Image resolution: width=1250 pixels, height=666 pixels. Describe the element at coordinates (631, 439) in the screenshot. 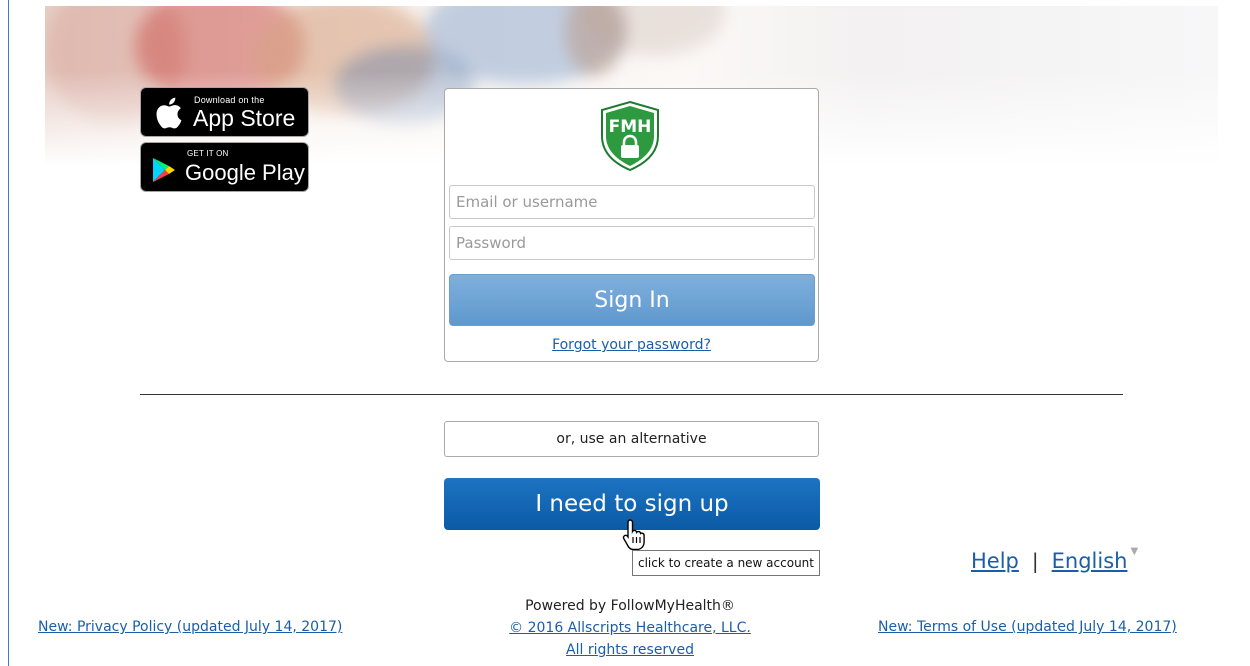

I see `alternative-login-button: or, use an alternative` at that location.